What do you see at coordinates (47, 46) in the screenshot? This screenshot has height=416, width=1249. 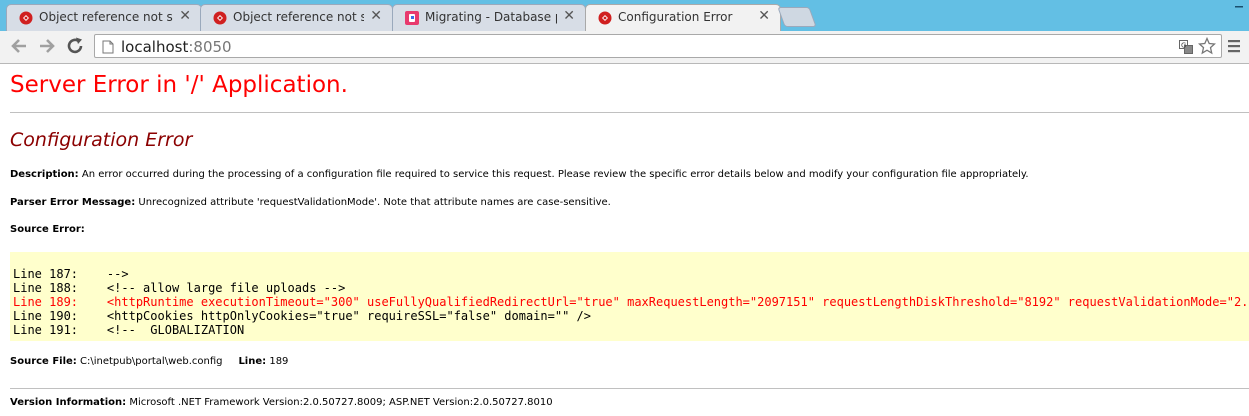 I see `forward-arrow-icon` at bounding box center [47, 46].